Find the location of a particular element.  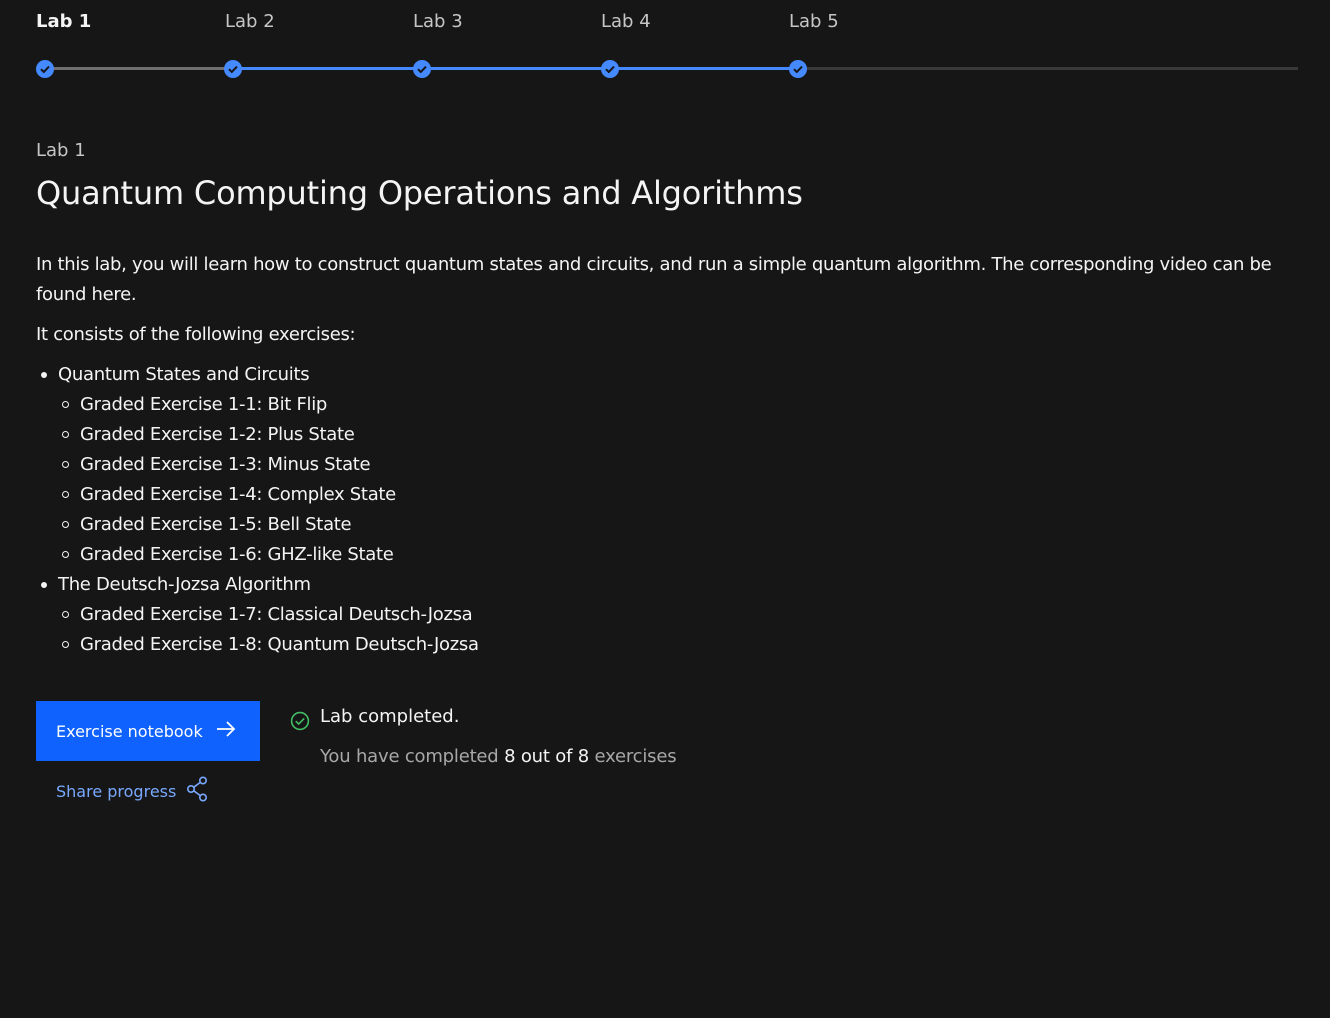

exercises-heading: It consists of the following exercises: is located at coordinates (196, 334).